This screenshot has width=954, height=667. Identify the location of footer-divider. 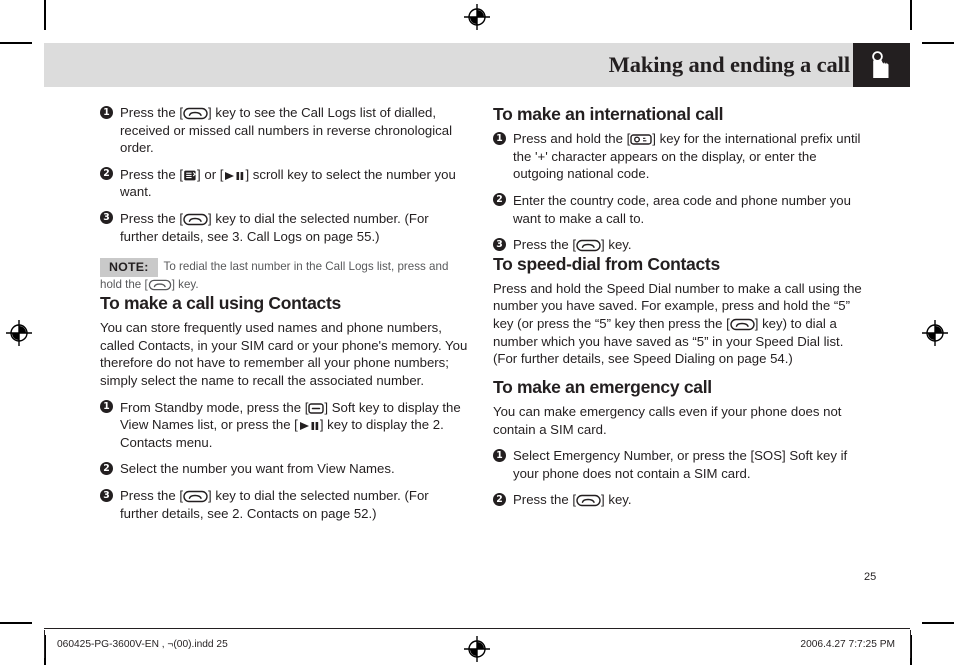
(477, 629).